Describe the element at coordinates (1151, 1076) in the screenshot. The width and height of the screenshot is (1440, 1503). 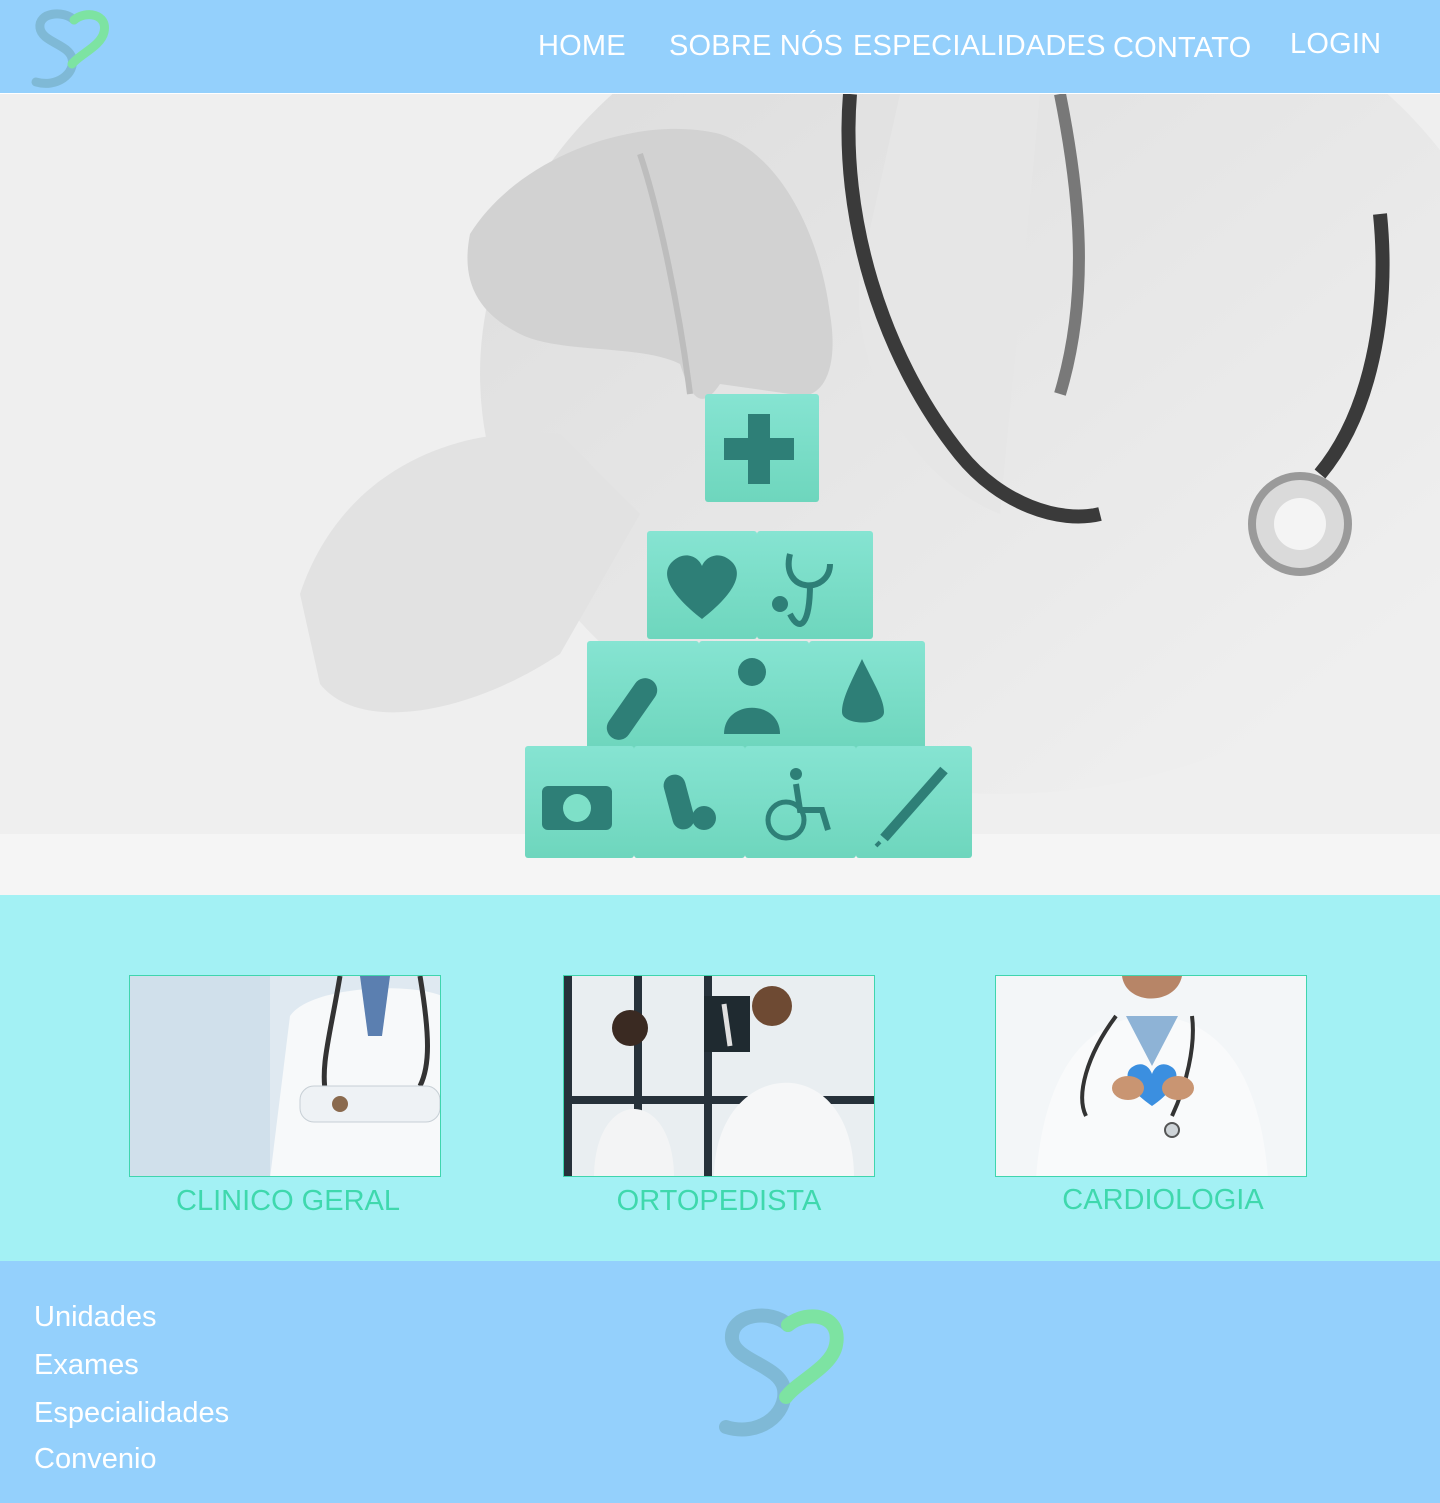
I see `cardiologia-image` at that location.